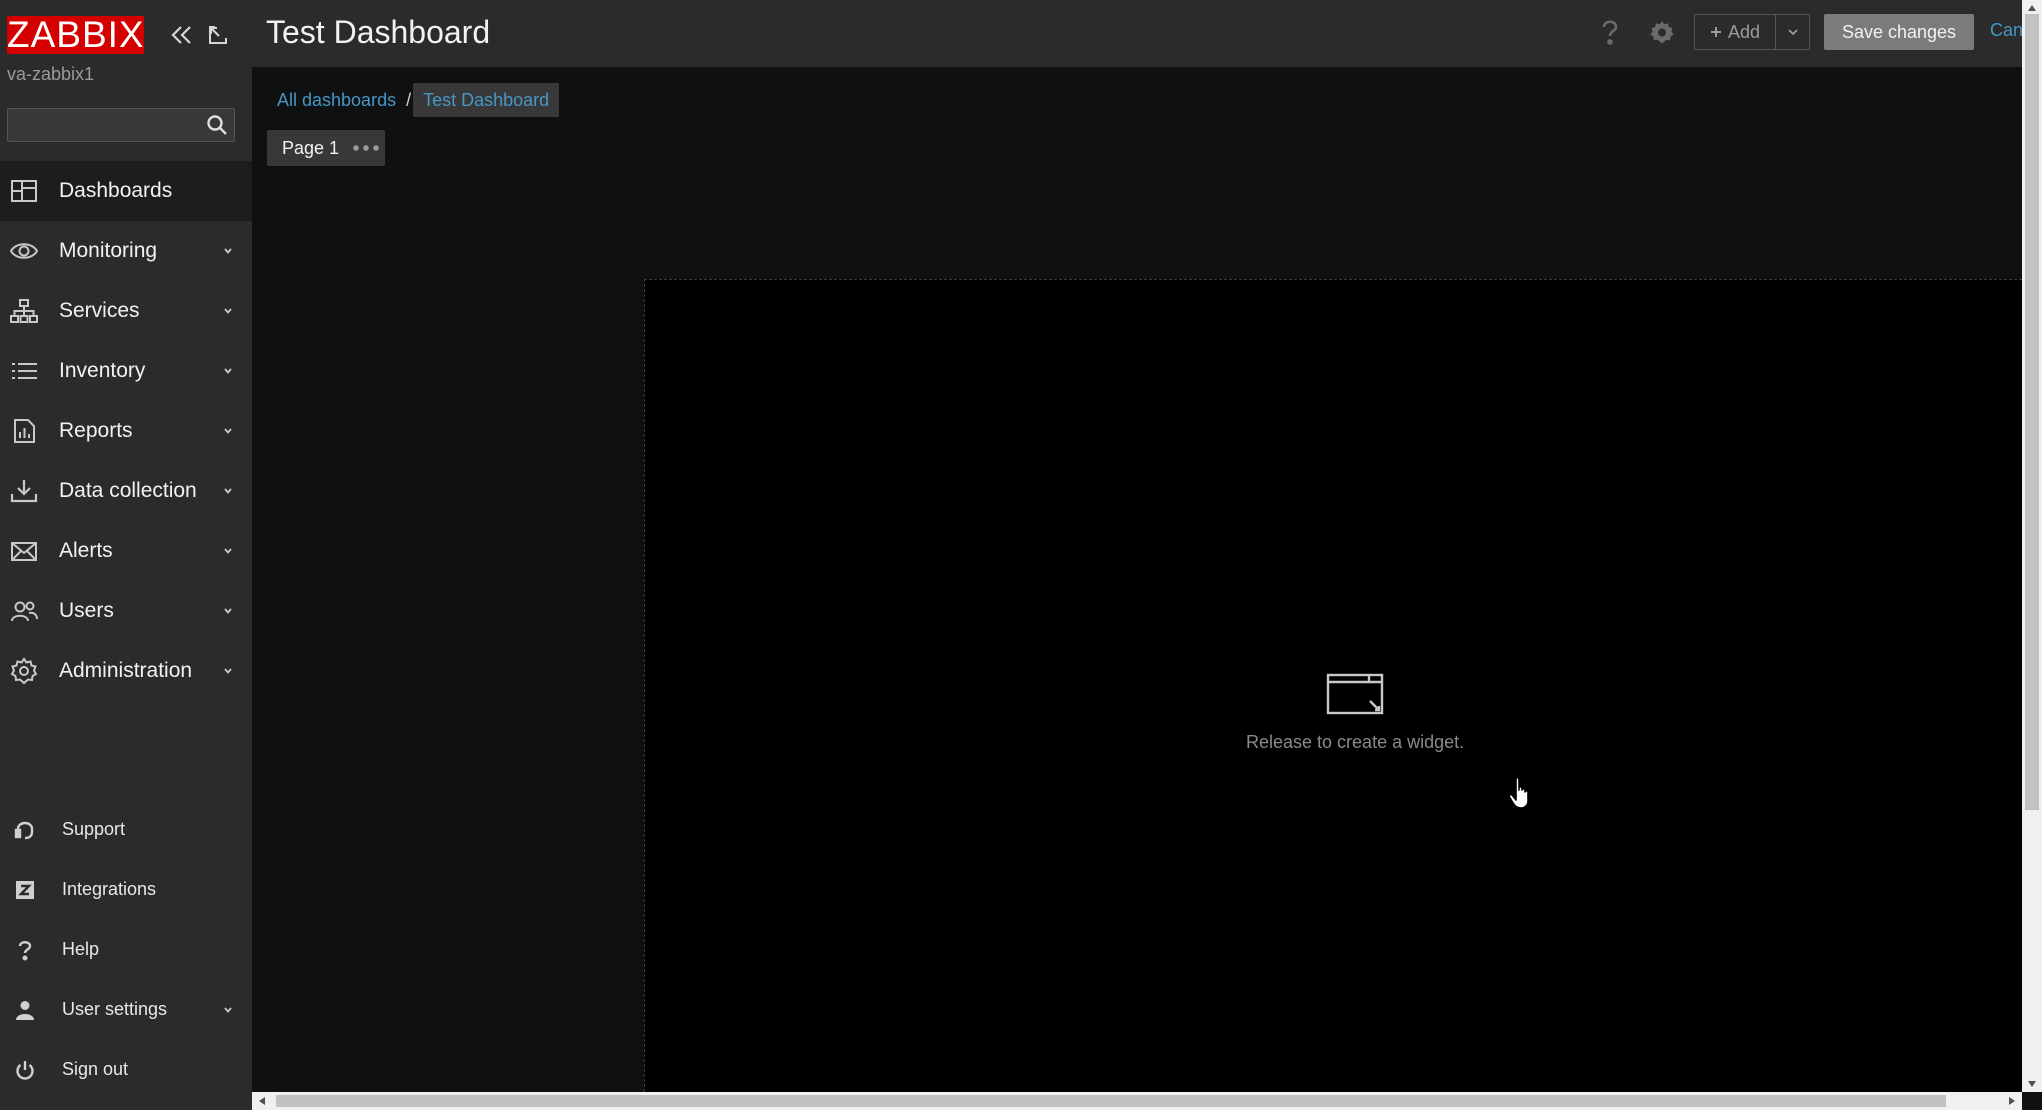 The height and width of the screenshot is (1110, 2042). I want to click on menu-item-user-settings: User settings, so click(126, 1010).